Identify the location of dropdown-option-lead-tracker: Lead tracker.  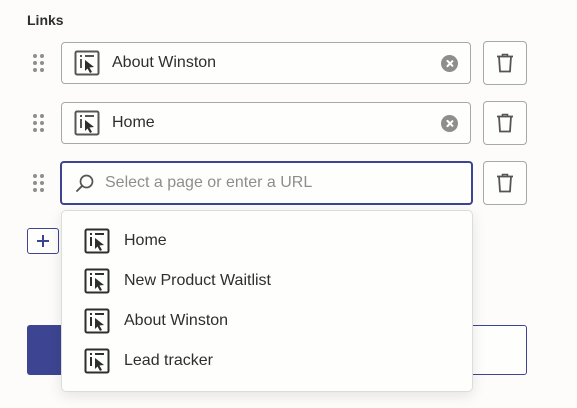
(267, 361).